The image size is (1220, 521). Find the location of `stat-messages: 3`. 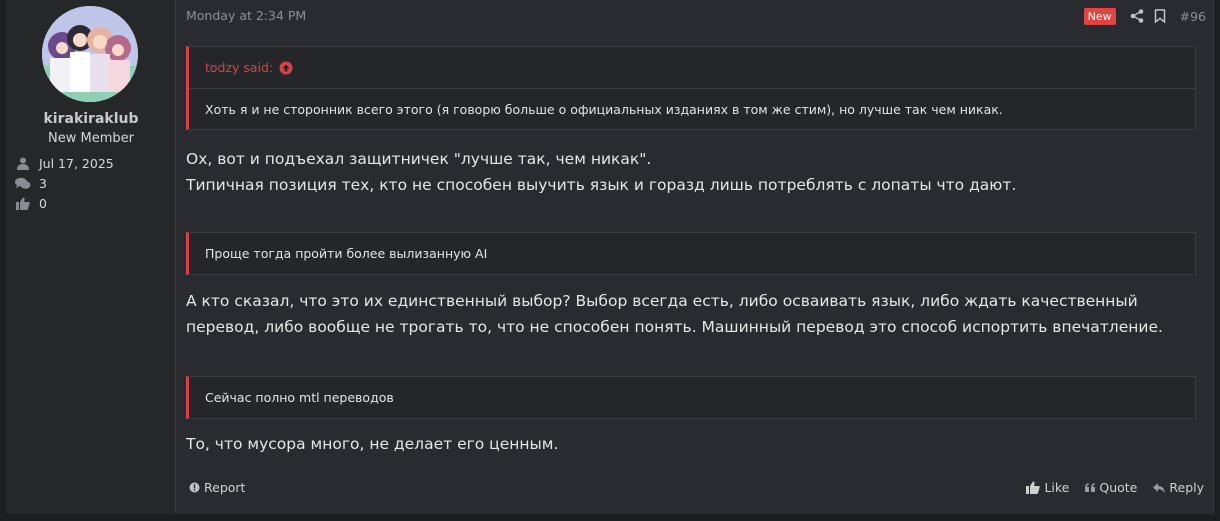

stat-messages: 3 is located at coordinates (31, 183).